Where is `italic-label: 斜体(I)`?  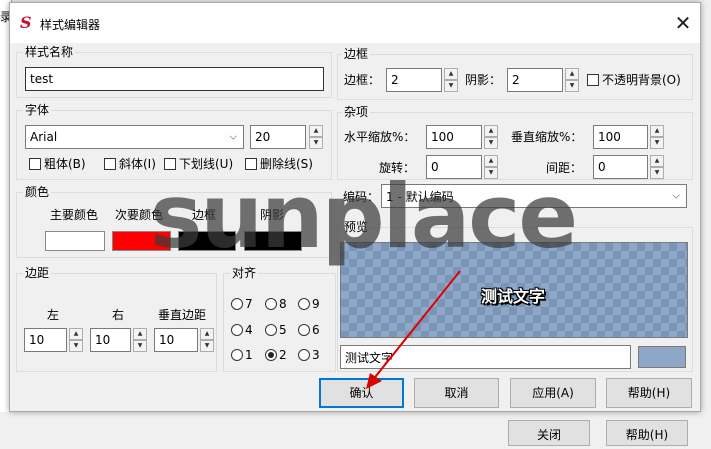 italic-label: 斜体(I) is located at coordinates (137, 164).